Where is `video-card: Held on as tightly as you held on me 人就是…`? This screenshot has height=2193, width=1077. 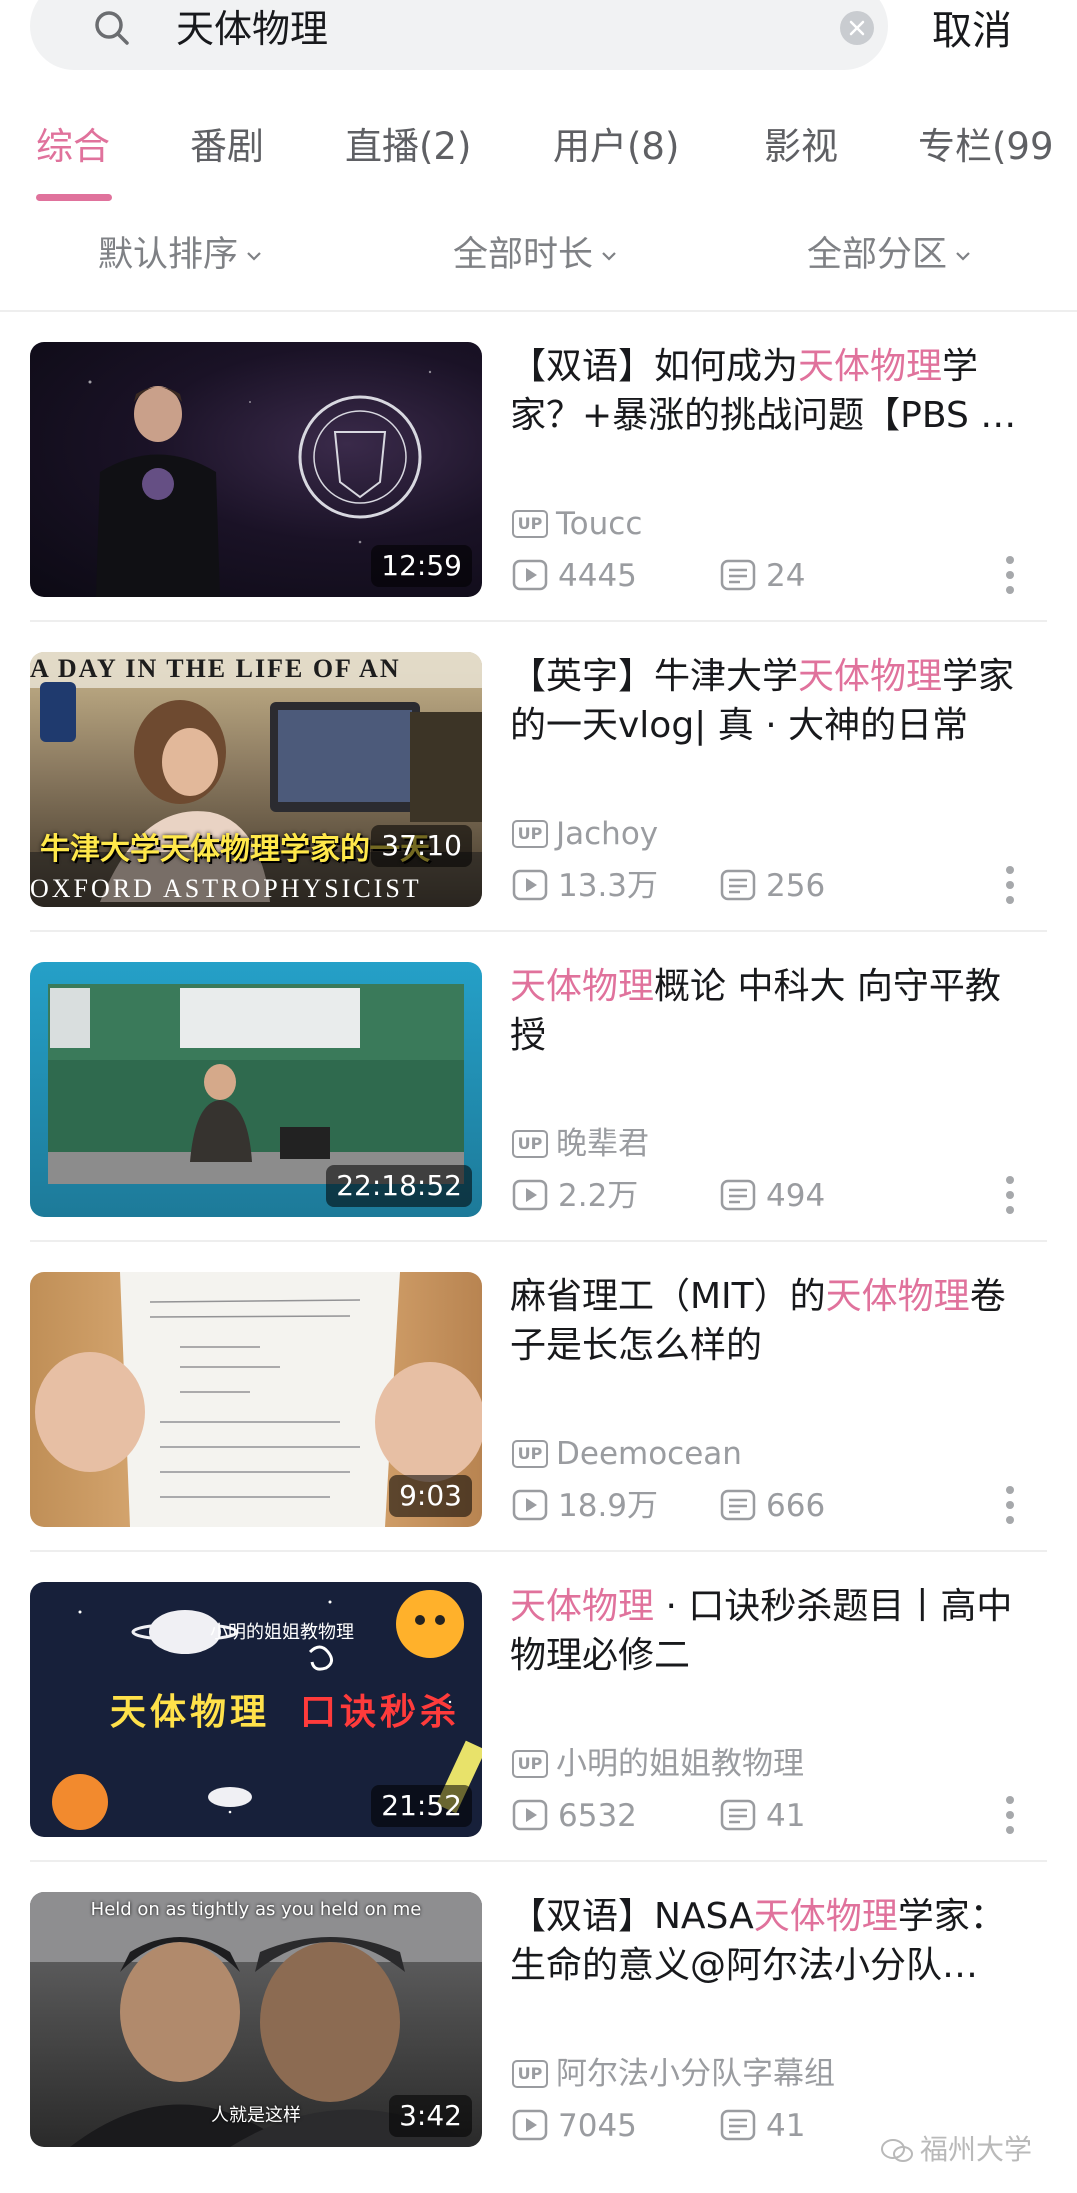
video-card: Held on as tightly as you held on me 人就是… is located at coordinates (538, 2017).